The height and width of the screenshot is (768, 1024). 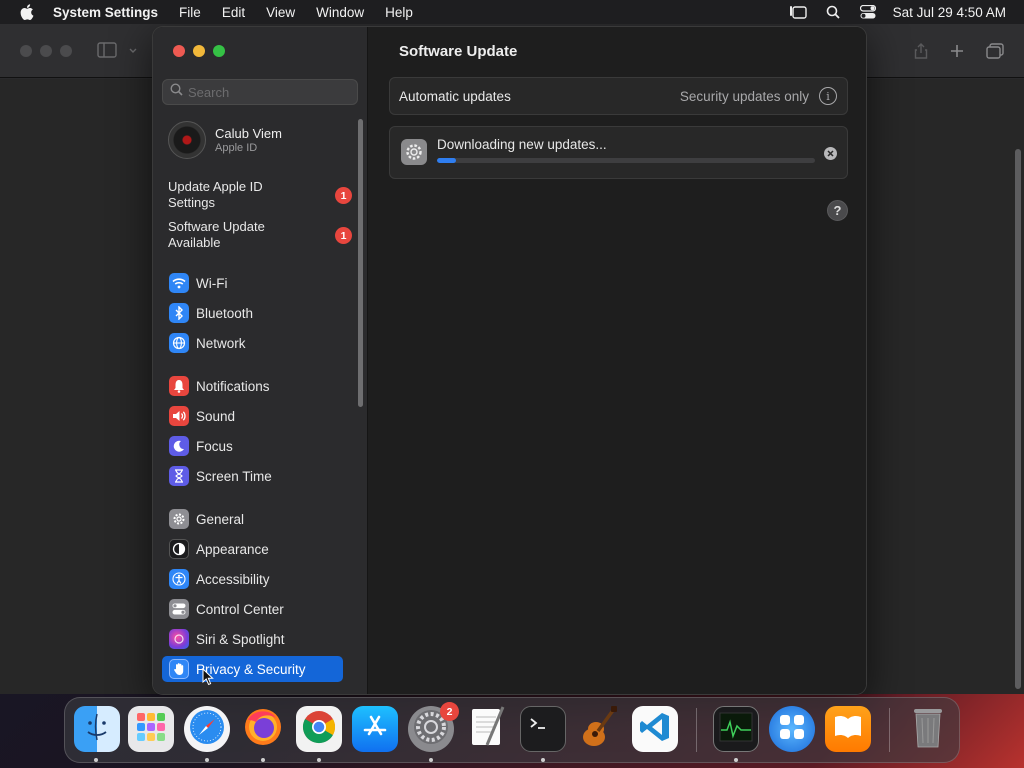 What do you see at coordinates (216, 416) in the screenshot?
I see `sidebar-item-label: Sound` at bounding box center [216, 416].